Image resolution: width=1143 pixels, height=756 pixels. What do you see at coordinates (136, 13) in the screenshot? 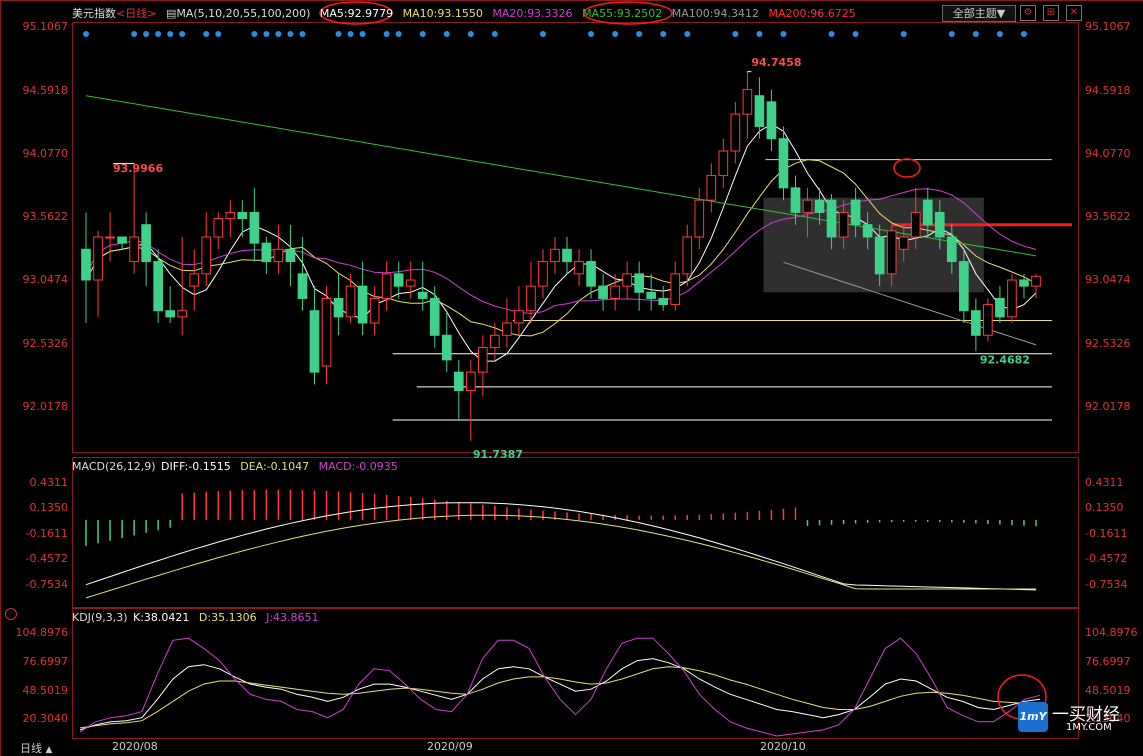
I see `period-selector: <日线>` at bounding box center [136, 13].